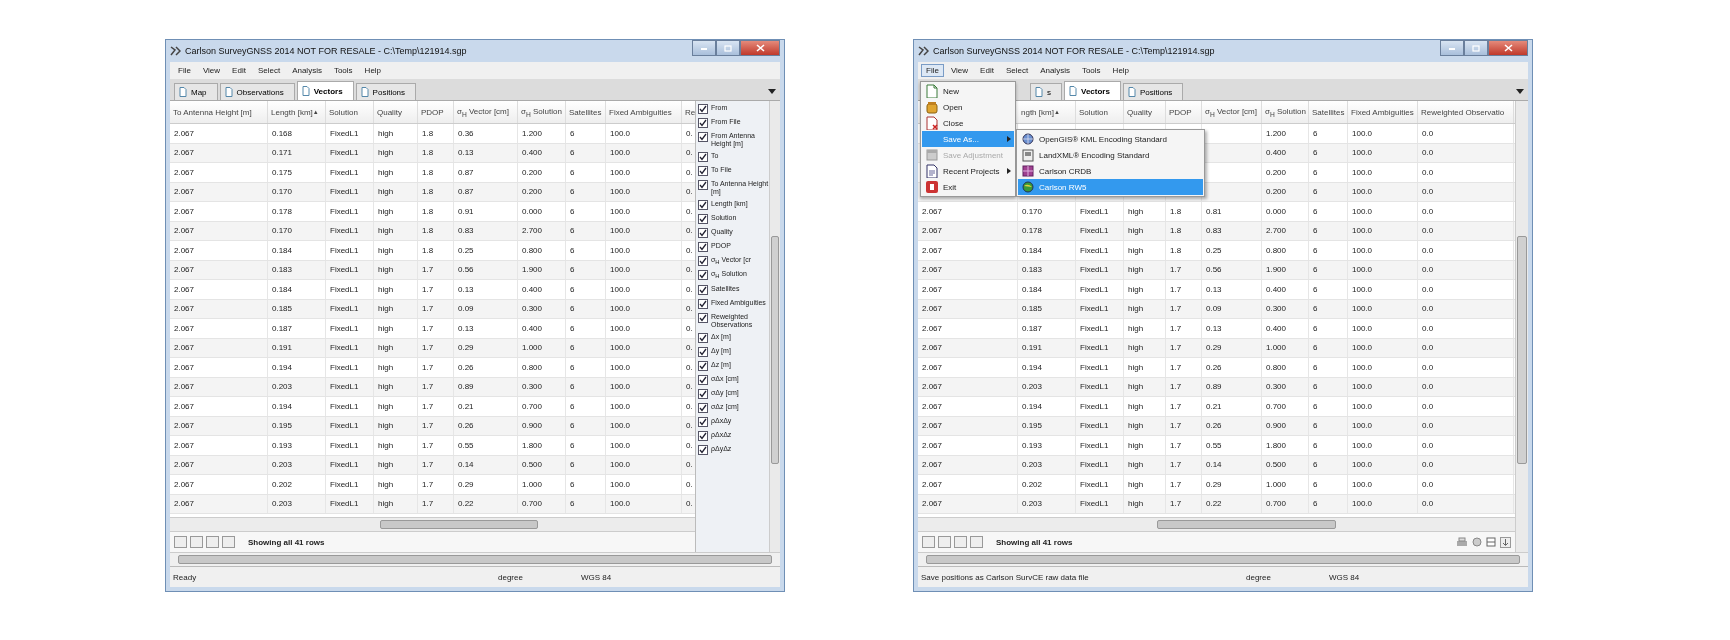 The image size is (1730, 640). What do you see at coordinates (1328, 133) in the screenshot?
I see `table-cell: 6` at bounding box center [1328, 133].